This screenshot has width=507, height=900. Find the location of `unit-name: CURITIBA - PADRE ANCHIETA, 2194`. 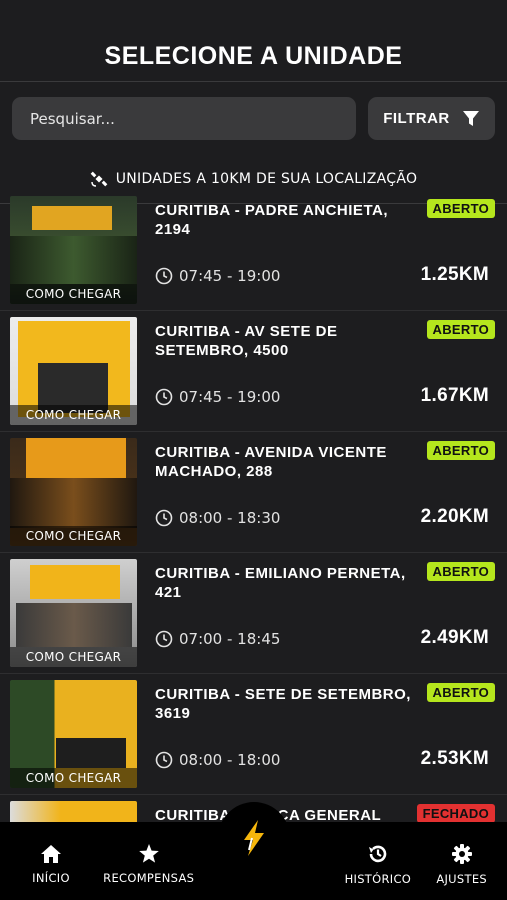

unit-name: CURITIBA - PADRE ANCHIETA, 2194 is located at coordinates (271, 220).